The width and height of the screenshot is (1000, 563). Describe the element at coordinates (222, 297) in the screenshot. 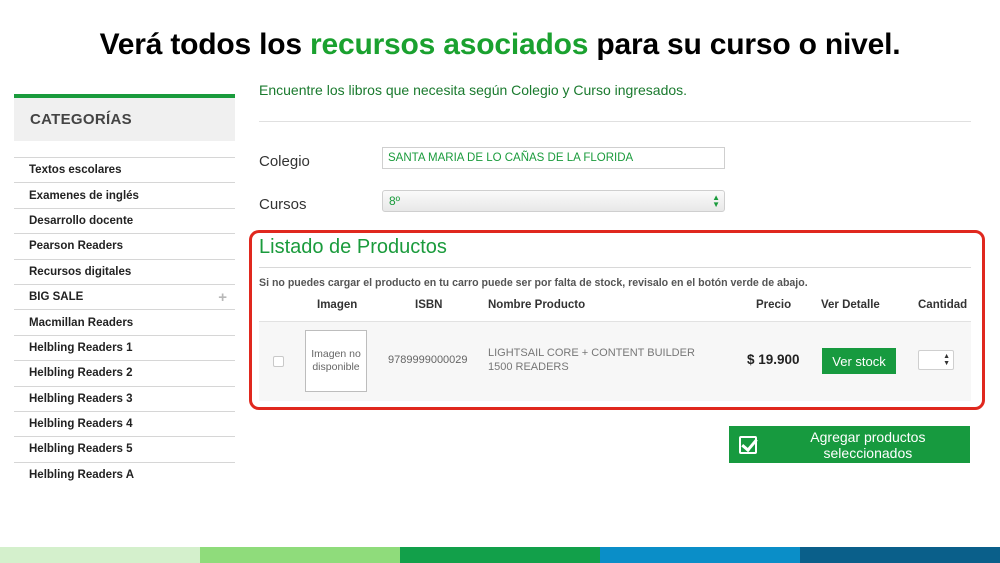

I see `expand-plus-icon: +` at that location.